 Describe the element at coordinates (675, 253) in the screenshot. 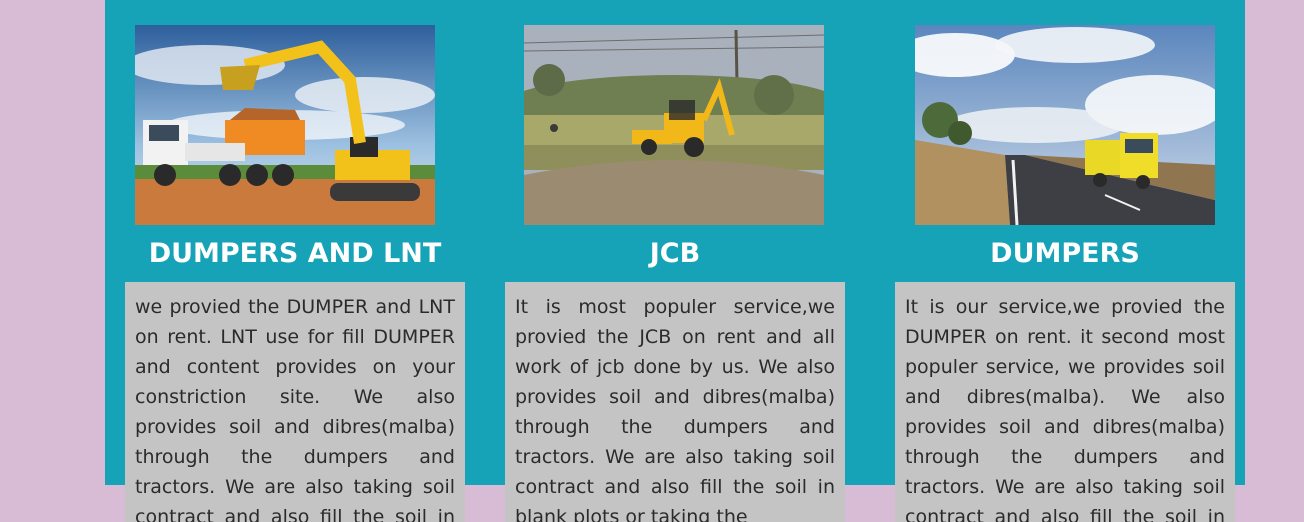

I see `service-title: JCB` at that location.